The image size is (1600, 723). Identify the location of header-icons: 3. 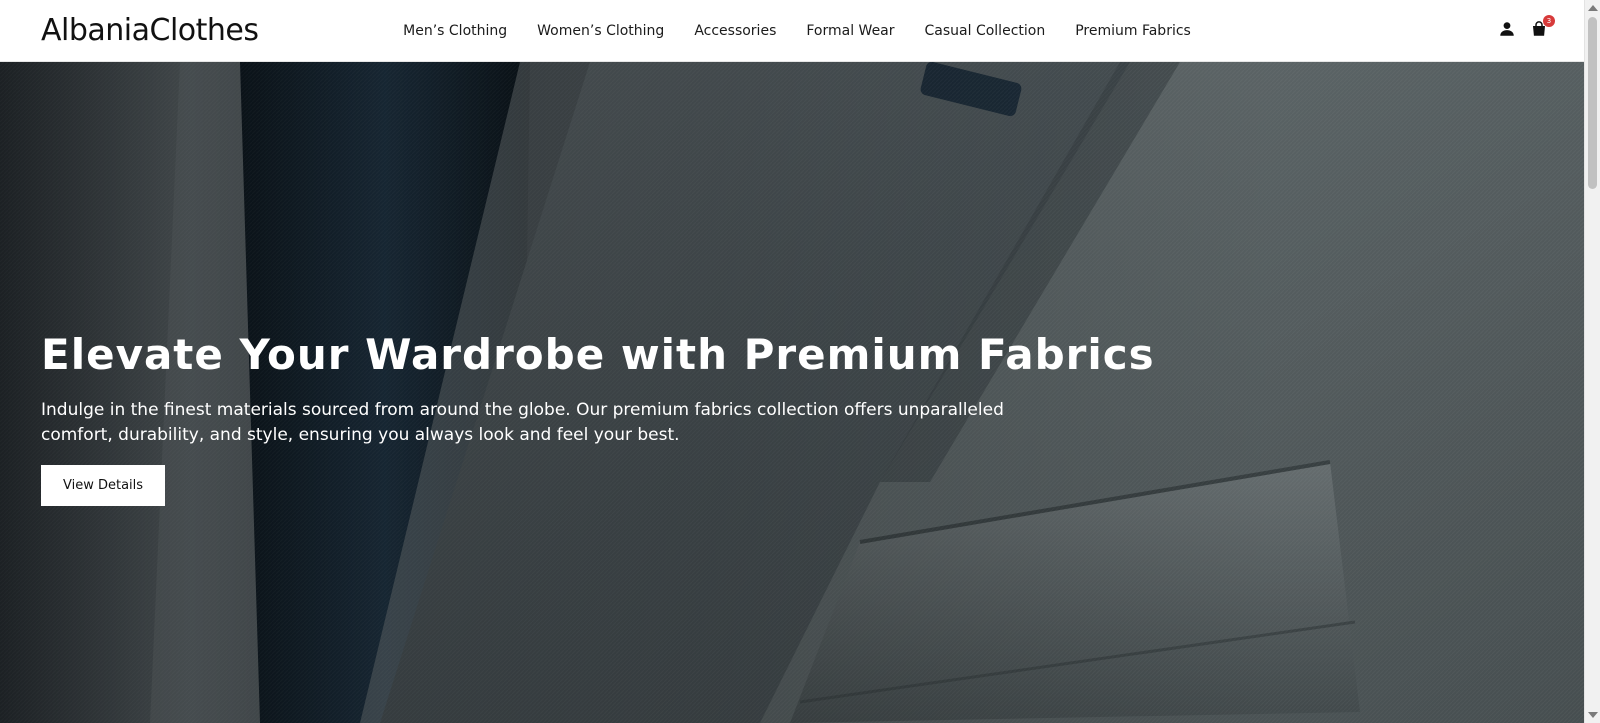
(1526, 26).